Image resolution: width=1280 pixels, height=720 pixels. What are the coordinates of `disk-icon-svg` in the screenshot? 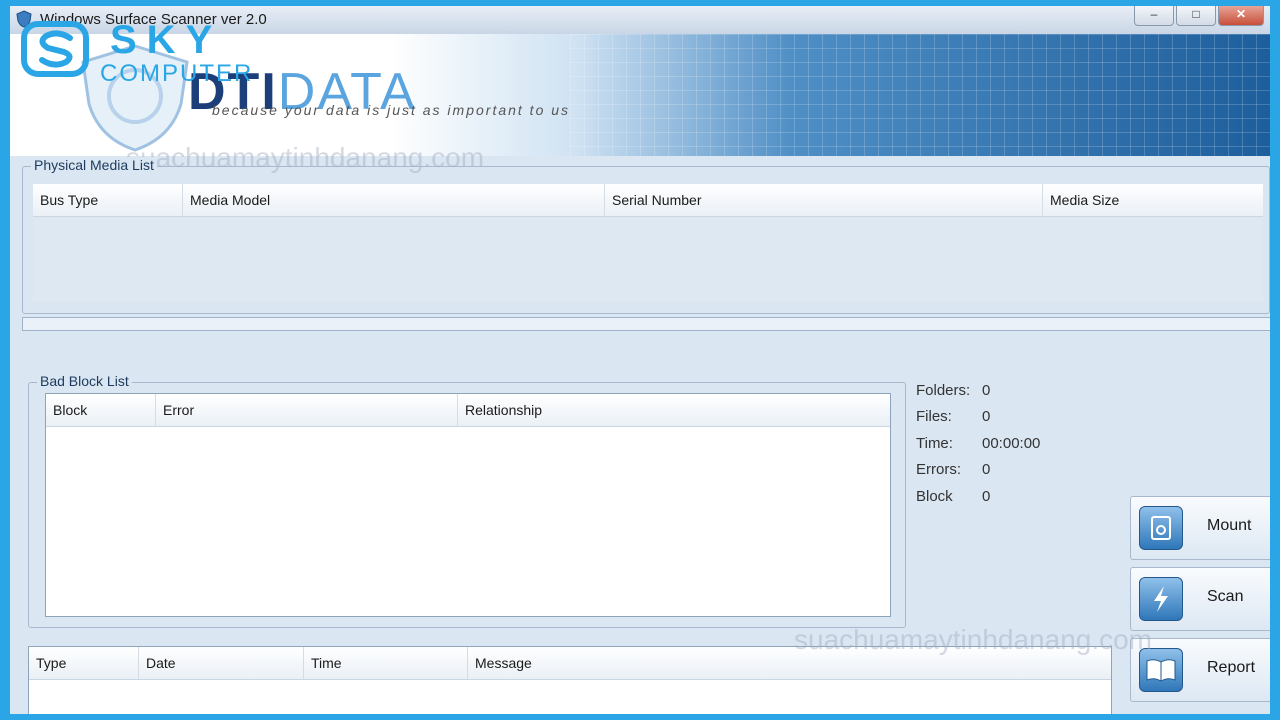 It's located at (1161, 528).